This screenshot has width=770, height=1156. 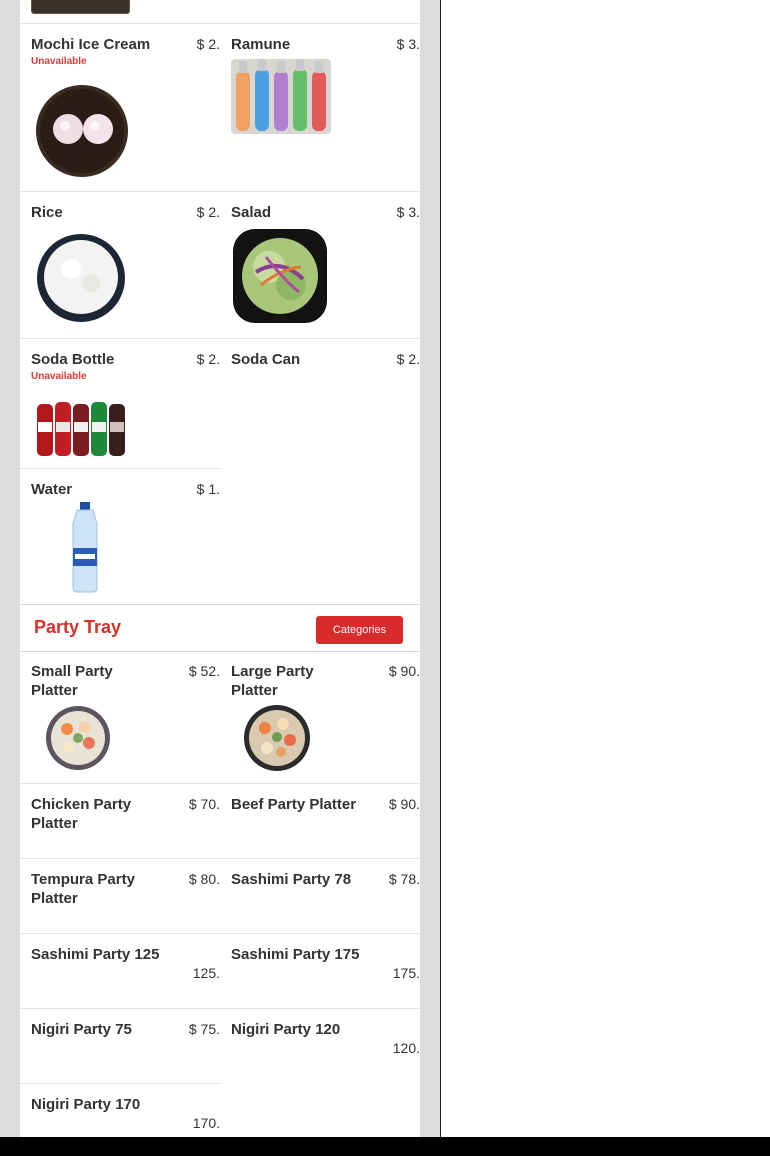 I want to click on item-name: Nigiri Party 170, so click(x=86, y=1104).